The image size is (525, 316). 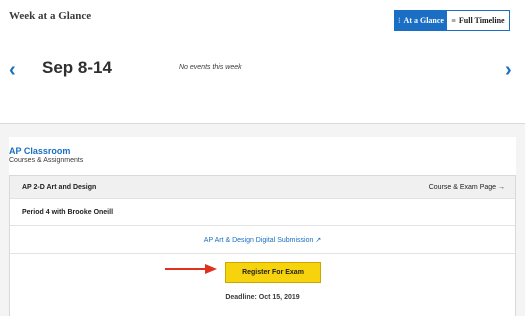 I want to click on digital-submission-link: AP Art & Design Digital Submission ↗, so click(x=262, y=240).